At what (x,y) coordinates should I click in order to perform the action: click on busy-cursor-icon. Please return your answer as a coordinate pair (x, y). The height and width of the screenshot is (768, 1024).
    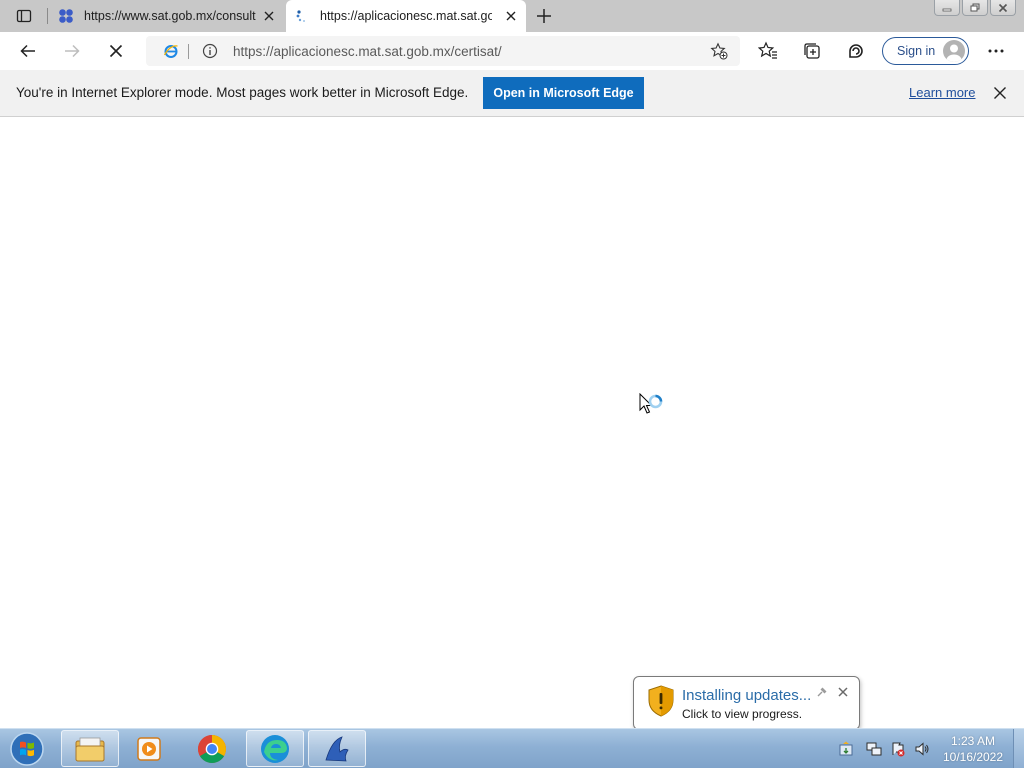
    Looking at the image, I should click on (651, 403).